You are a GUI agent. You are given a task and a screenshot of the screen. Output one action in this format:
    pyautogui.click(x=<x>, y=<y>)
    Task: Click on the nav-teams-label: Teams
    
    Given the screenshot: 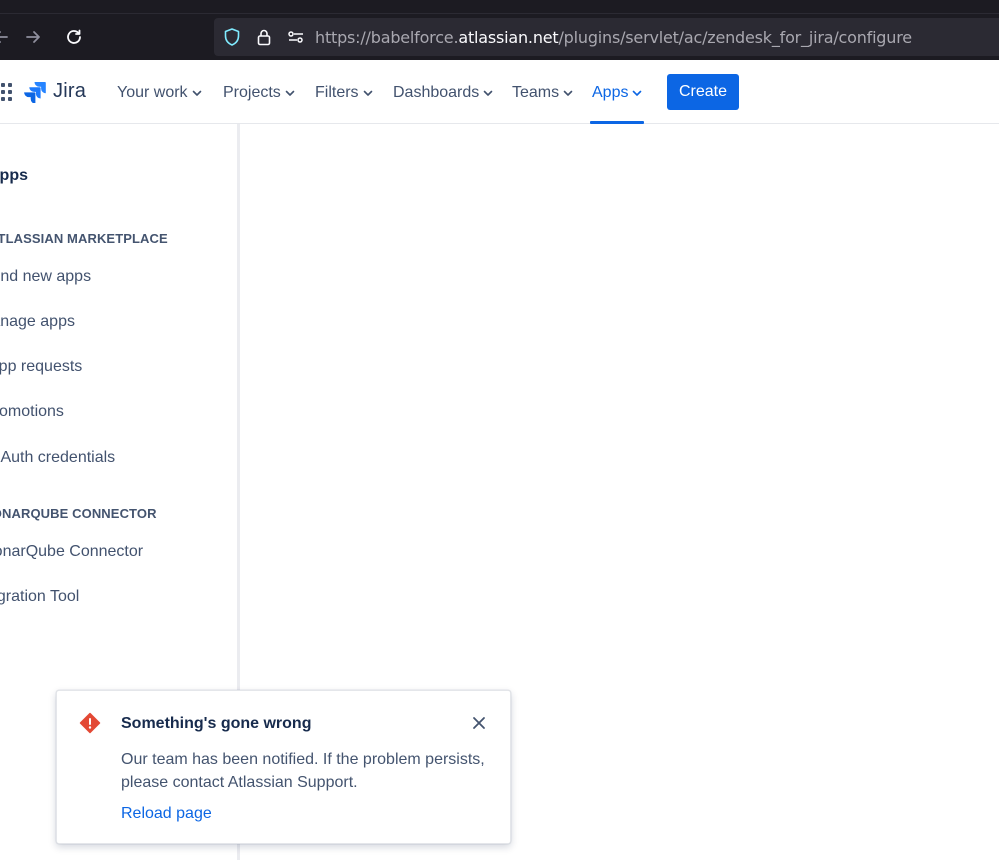 What is the action you would take?
    pyautogui.click(x=536, y=92)
    